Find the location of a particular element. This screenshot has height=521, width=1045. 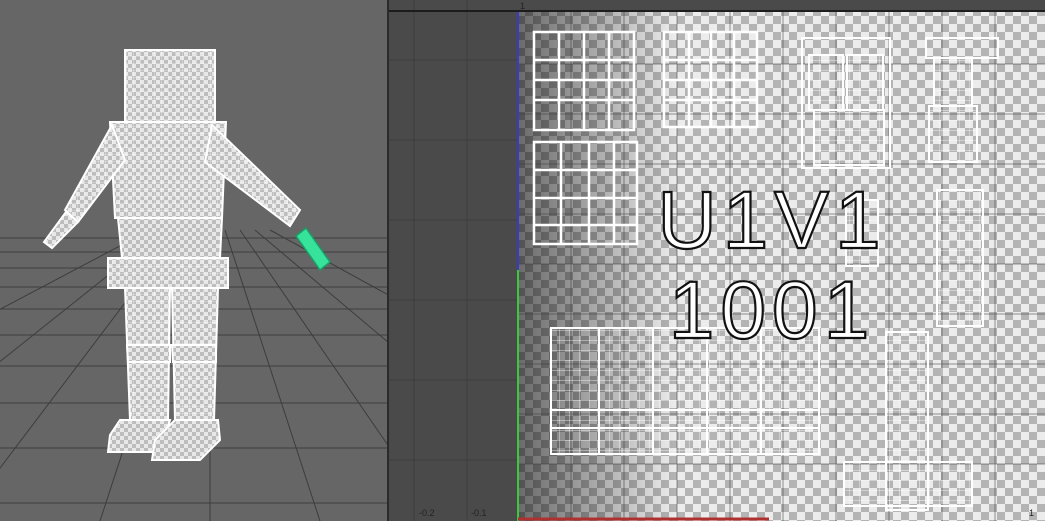

uv-tile-name: U1V1 is located at coordinates (771, 220).